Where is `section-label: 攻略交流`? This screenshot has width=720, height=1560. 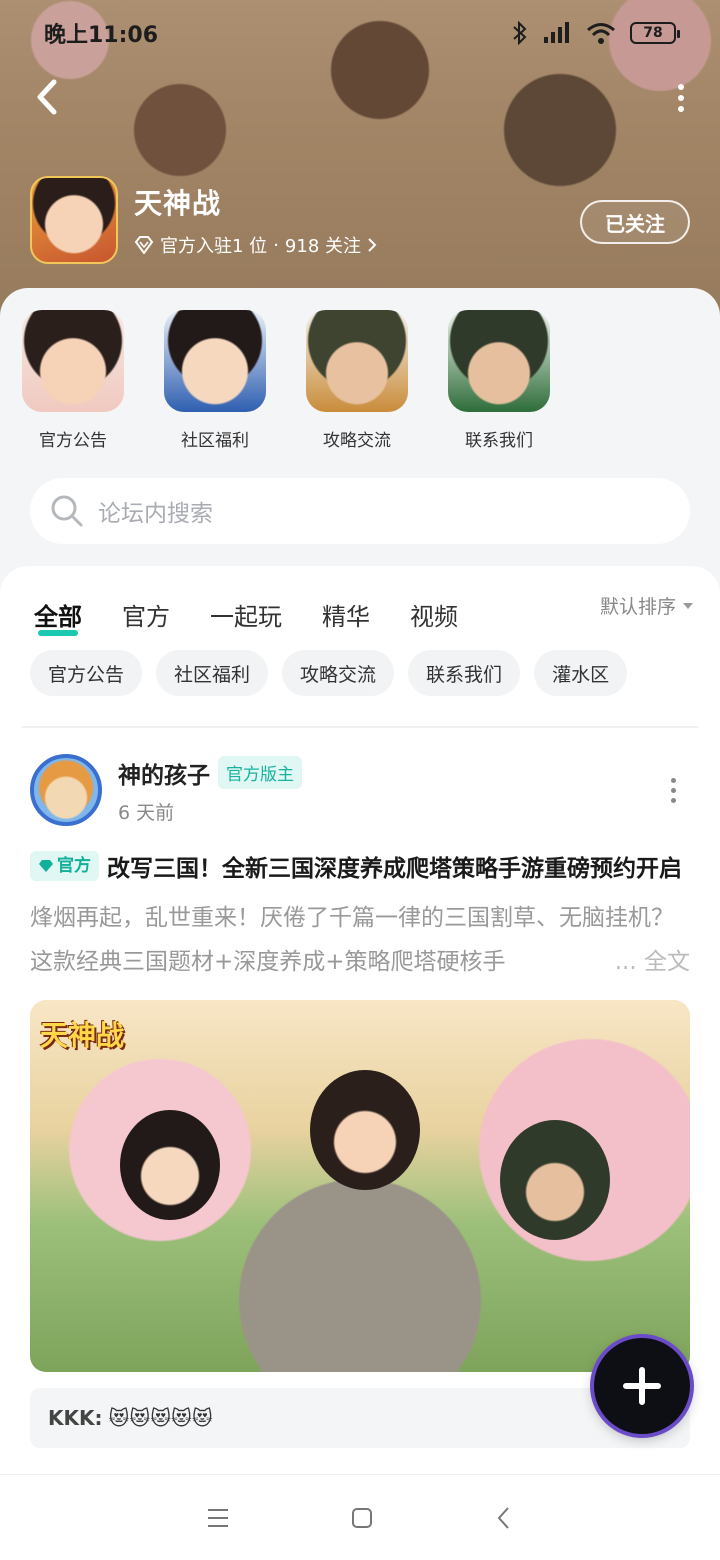
section-label: 攻略交流 is located at coordinates (357, 441).